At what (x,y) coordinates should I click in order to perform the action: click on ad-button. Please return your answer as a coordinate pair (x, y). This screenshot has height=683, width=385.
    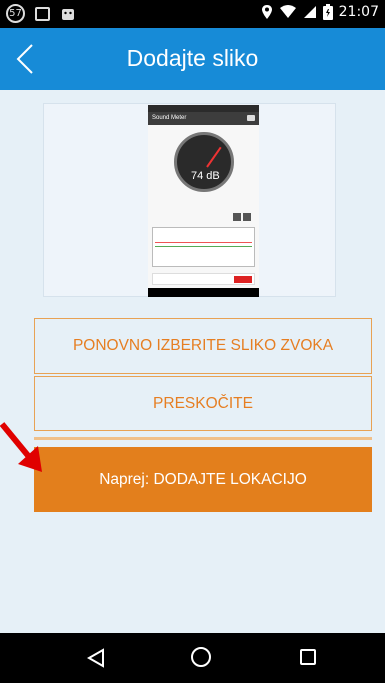
    Looking at the image, I should click on (243, 279).